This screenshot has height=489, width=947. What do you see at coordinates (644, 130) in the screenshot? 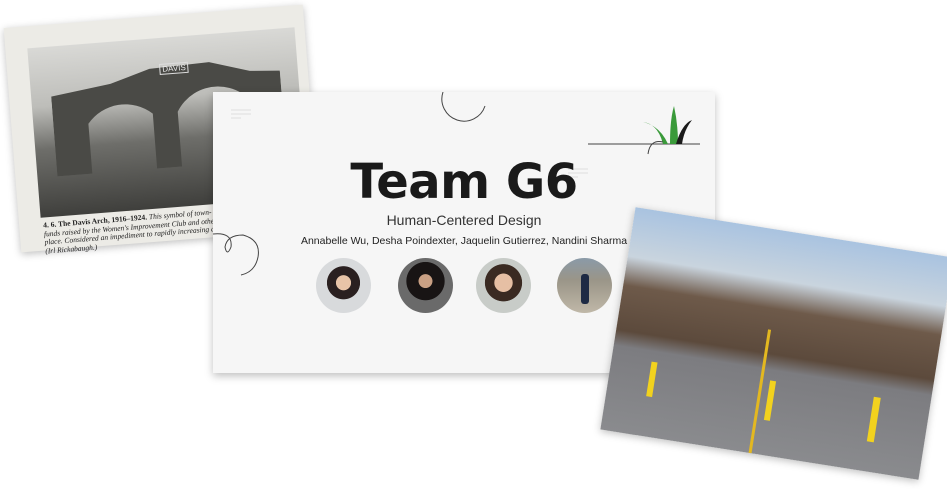
I see `grass-icon` at bounding box center [644, 130].